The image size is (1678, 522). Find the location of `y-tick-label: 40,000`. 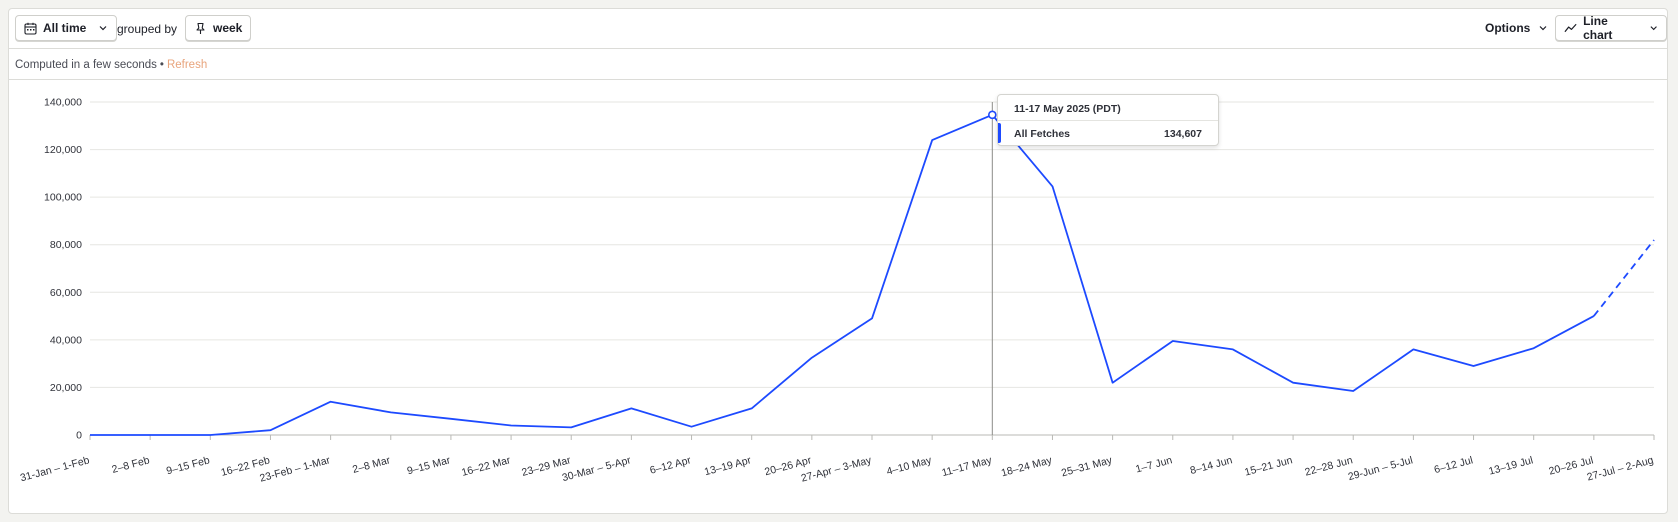

y-tick-label: 40,000 is located at coordinates (66, 340).